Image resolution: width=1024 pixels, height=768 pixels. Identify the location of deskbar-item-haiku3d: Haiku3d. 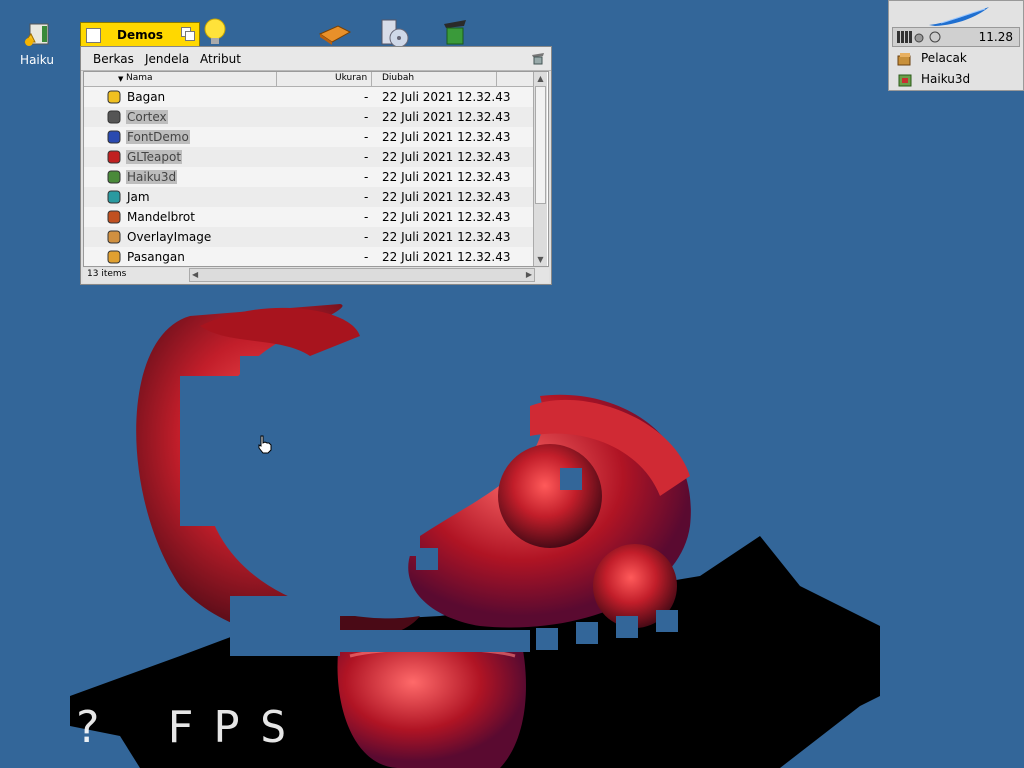
(956, 80).